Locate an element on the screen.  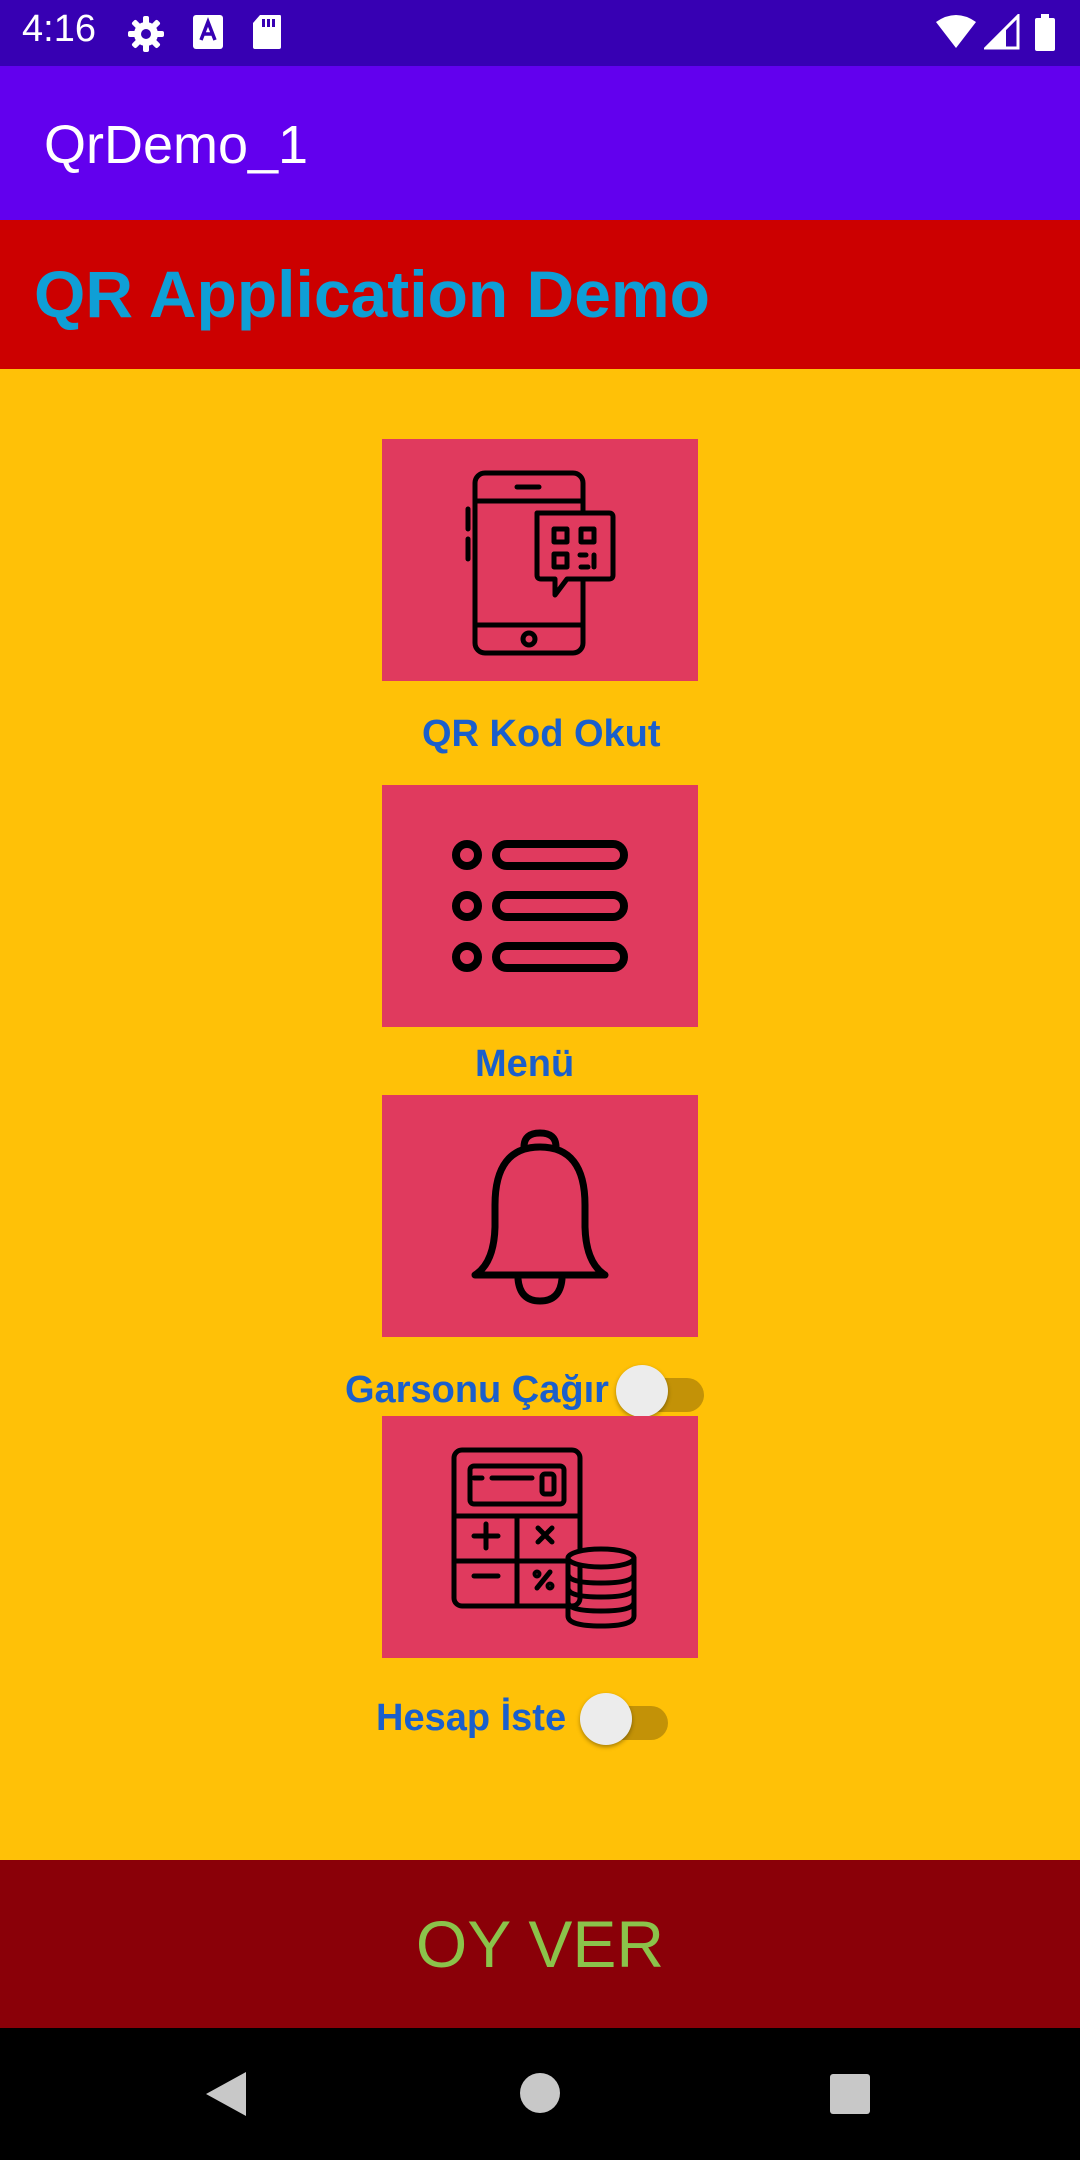
bell-icon is located at coordinates (540, 1217).